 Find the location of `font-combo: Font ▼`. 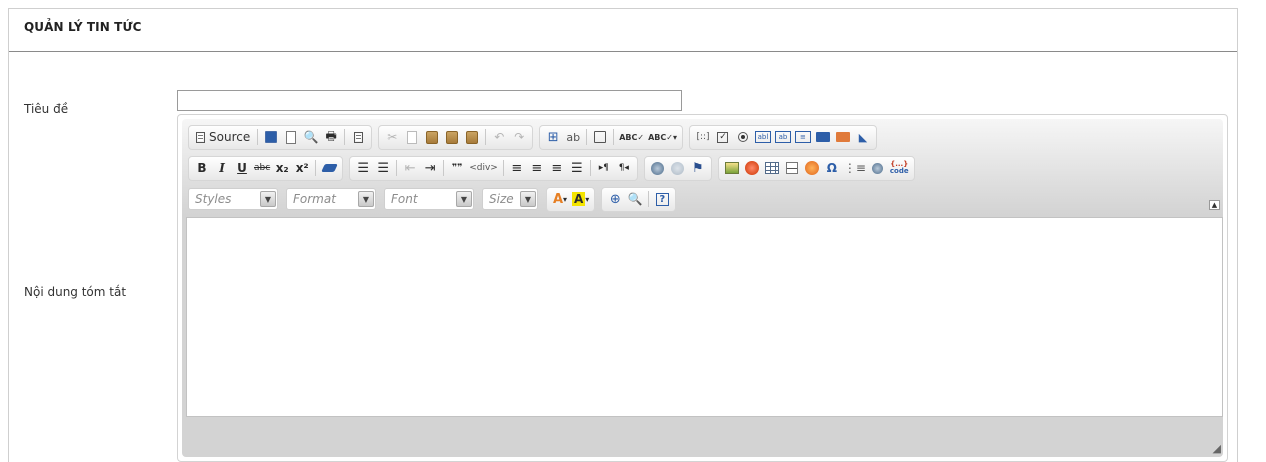

font-combo: Font ▼ is located at coordinates (429, 199).